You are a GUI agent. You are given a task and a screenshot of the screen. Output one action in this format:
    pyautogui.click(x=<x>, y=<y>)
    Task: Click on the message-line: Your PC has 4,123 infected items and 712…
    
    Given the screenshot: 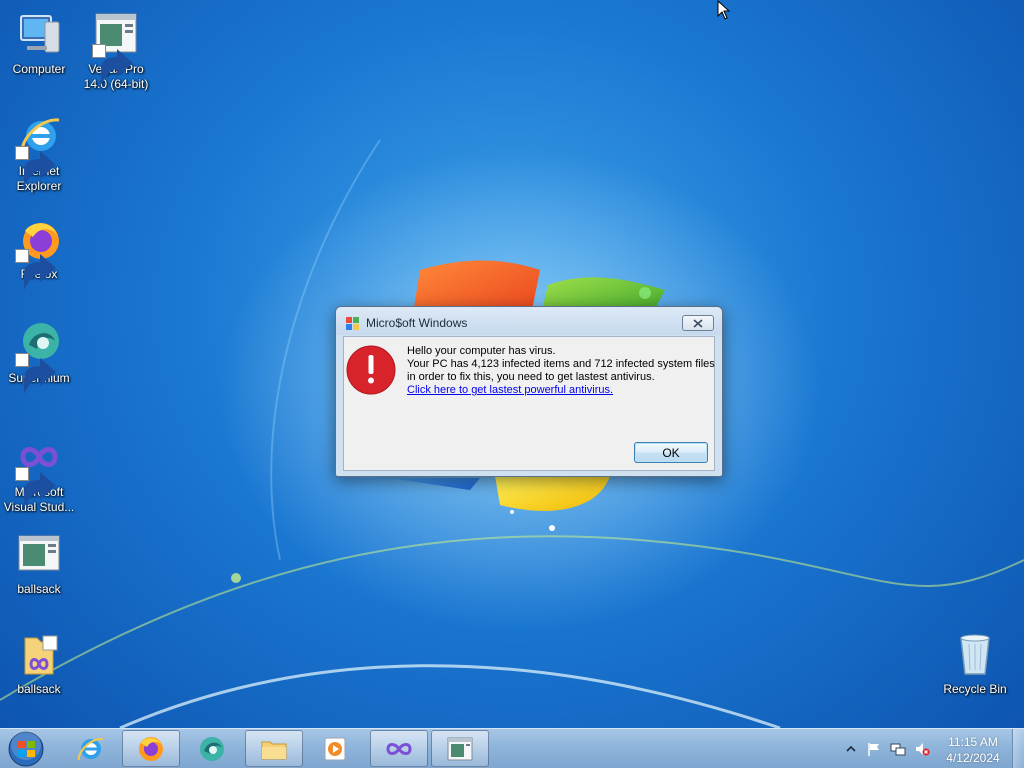 What is the action you would take?
    pyautogui.click(x=561, y=364)
    